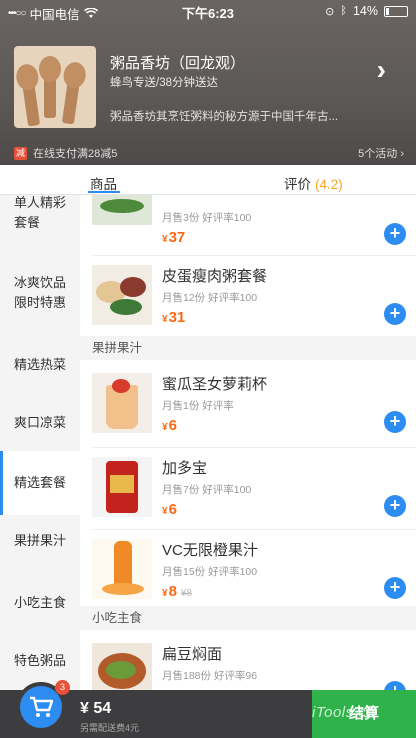 This screenshot has height=738, width=416. I want to click on sidebar-item-label: 小吃主食, so click(40, 602).